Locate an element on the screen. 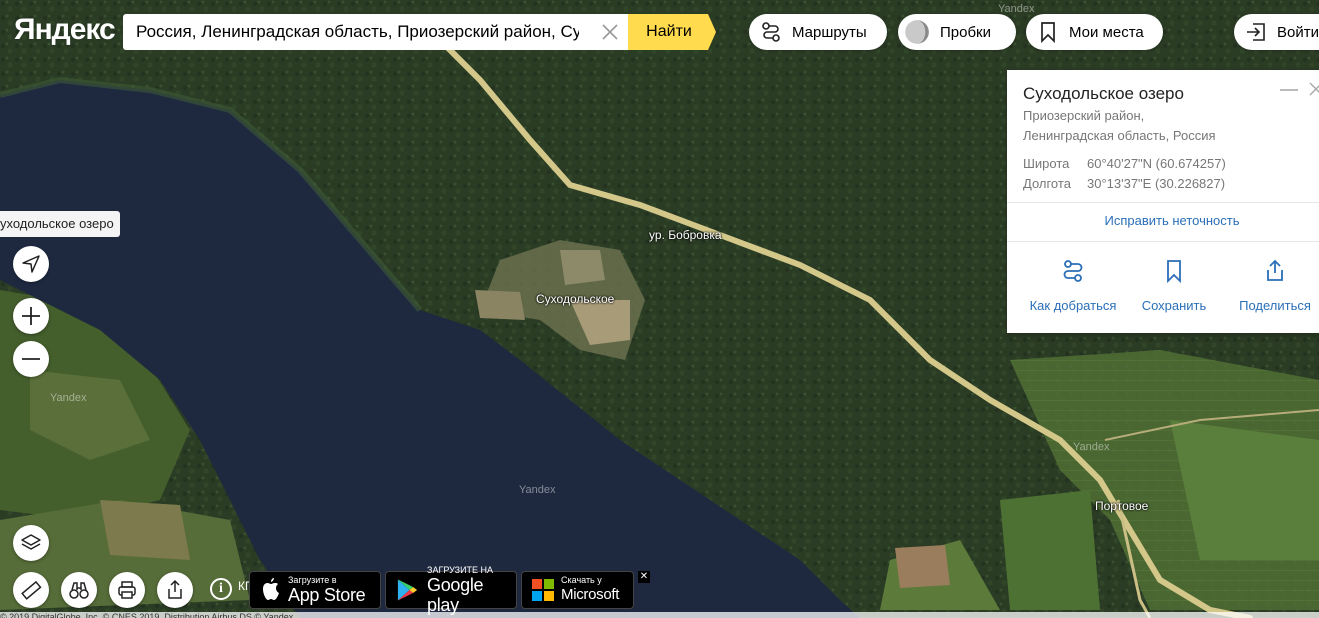  place-title: Суходольское озеро is located at coordinates (1103, 93).